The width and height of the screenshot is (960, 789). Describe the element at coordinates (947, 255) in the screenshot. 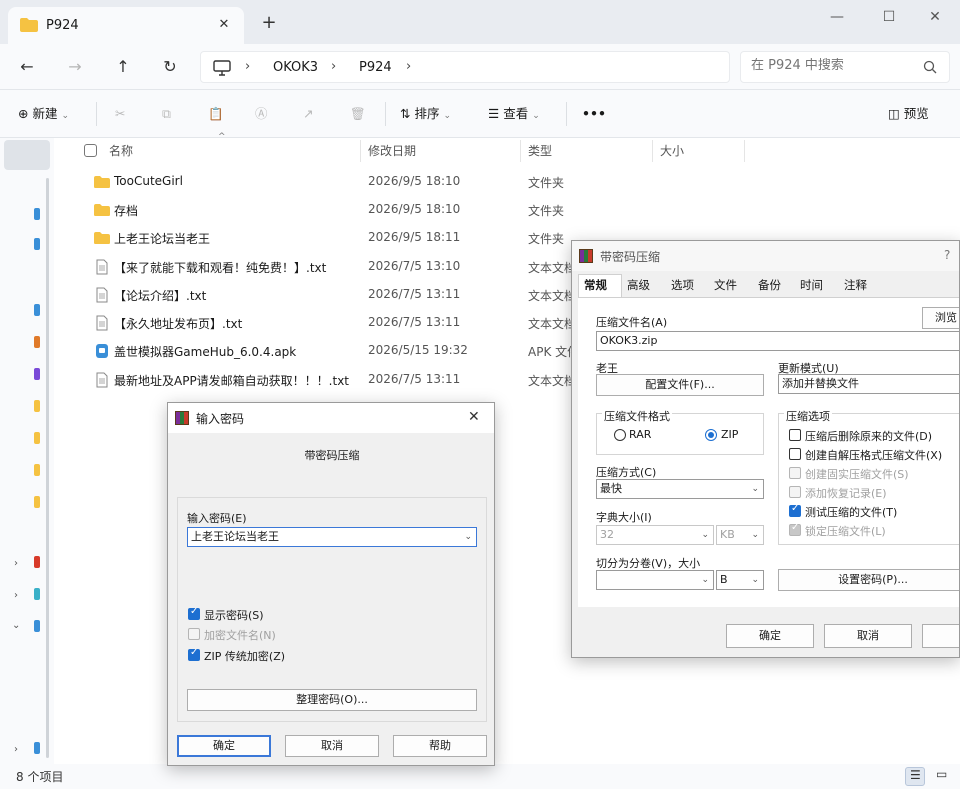

I see `help-icon: ?` at that location.